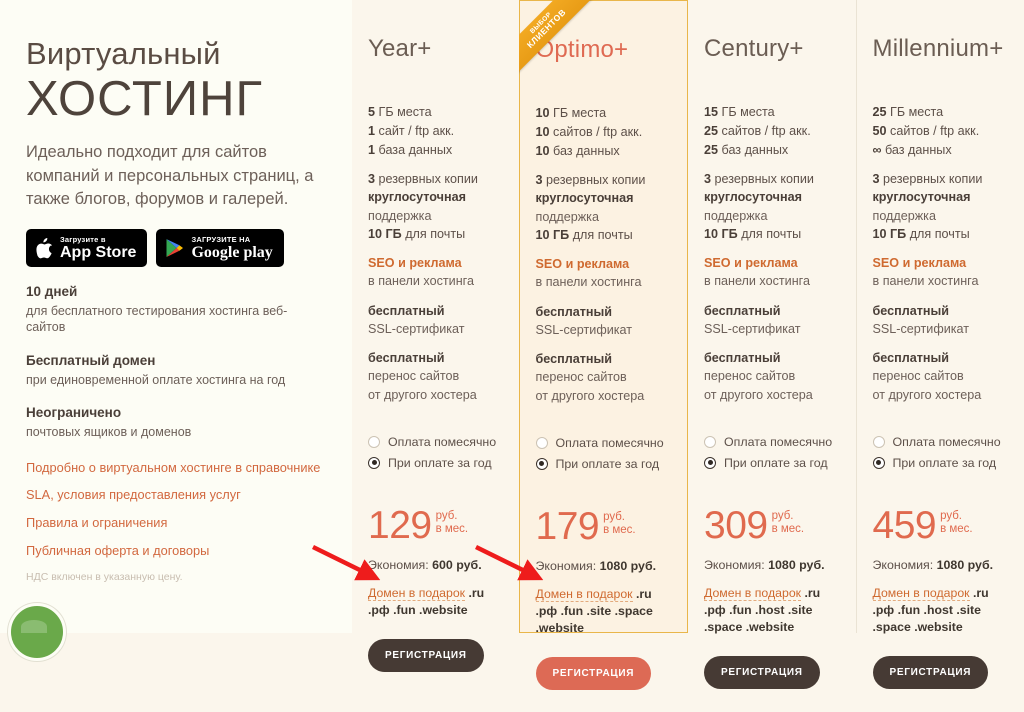  What do you see at coordinates (176, 495) in the screenshot?
I see `link-sla: SLA, условия предоставления услуг` at bounding box center [176, 495].